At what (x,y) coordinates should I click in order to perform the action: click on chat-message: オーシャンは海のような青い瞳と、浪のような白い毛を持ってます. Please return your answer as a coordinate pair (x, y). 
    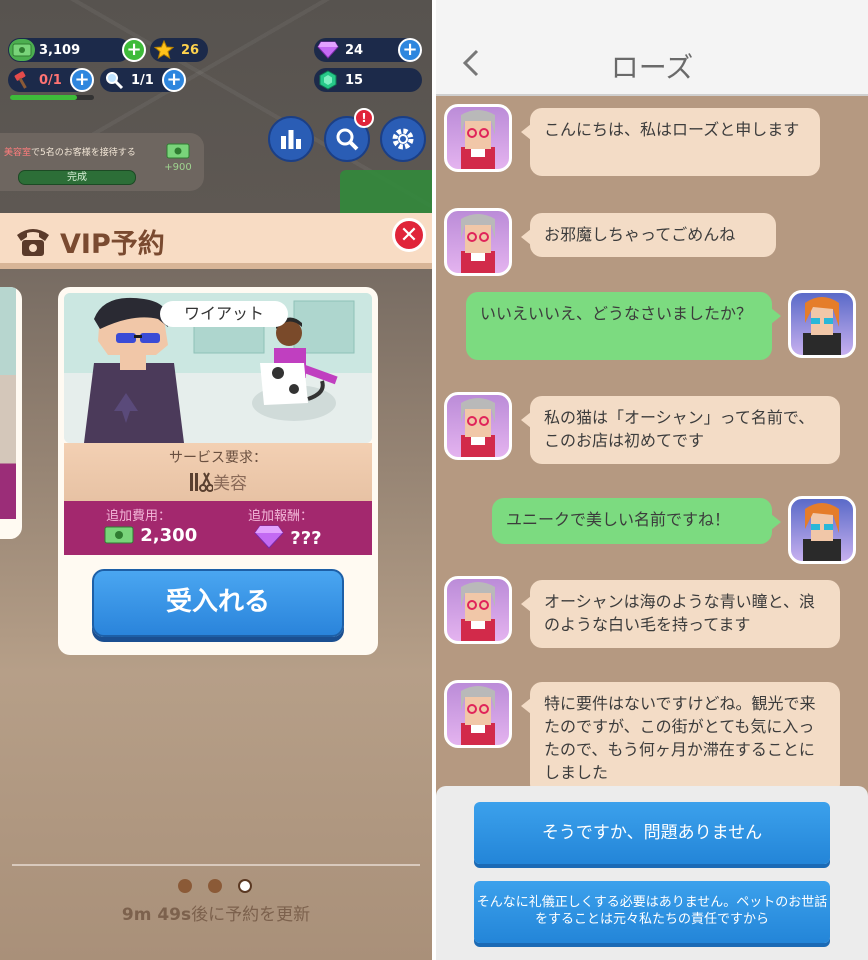
    Looking at the image, I should click on (680, 614).